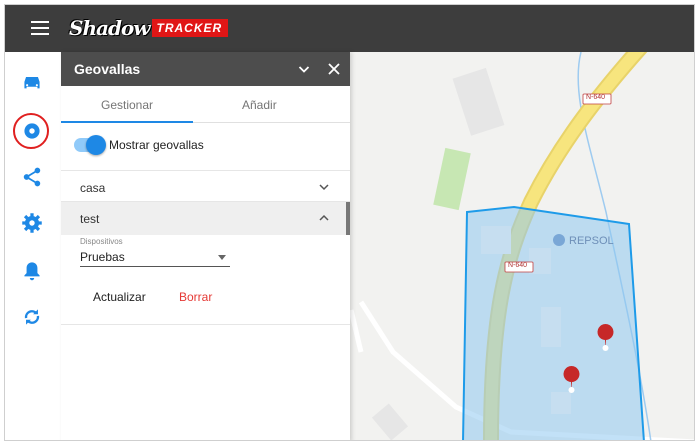  I want to click on devices-label: Dispositivos, so click(101, 241).